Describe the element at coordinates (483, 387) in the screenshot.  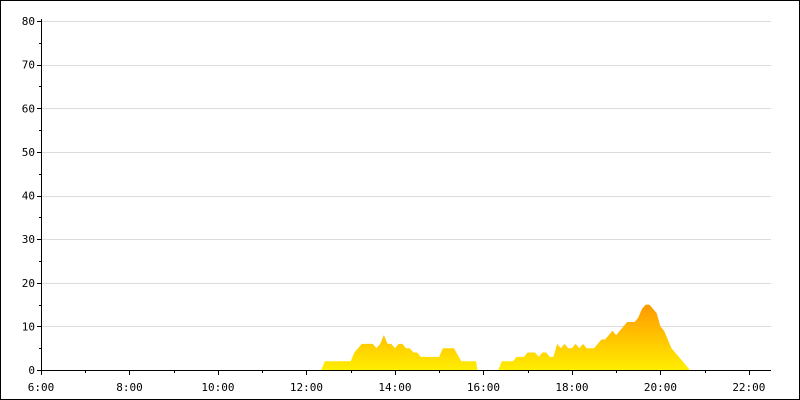
I see `x-tick-label-1600: 16:00` at that location.